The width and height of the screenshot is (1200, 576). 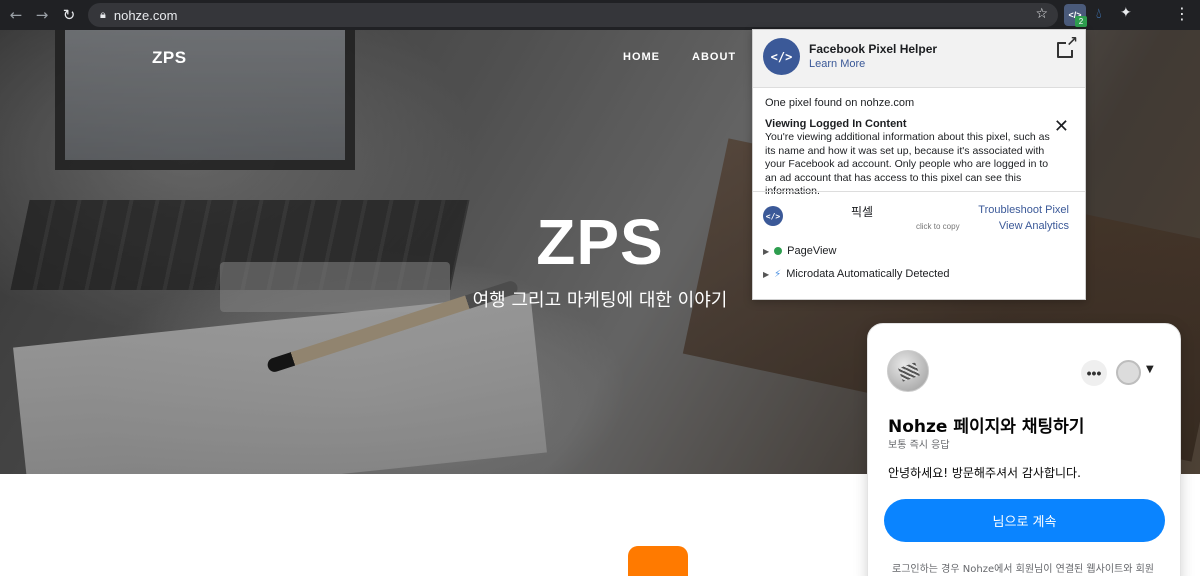 I want to click on chat-response-time: 보통 즉시 응답, so click(x=919, y=445).